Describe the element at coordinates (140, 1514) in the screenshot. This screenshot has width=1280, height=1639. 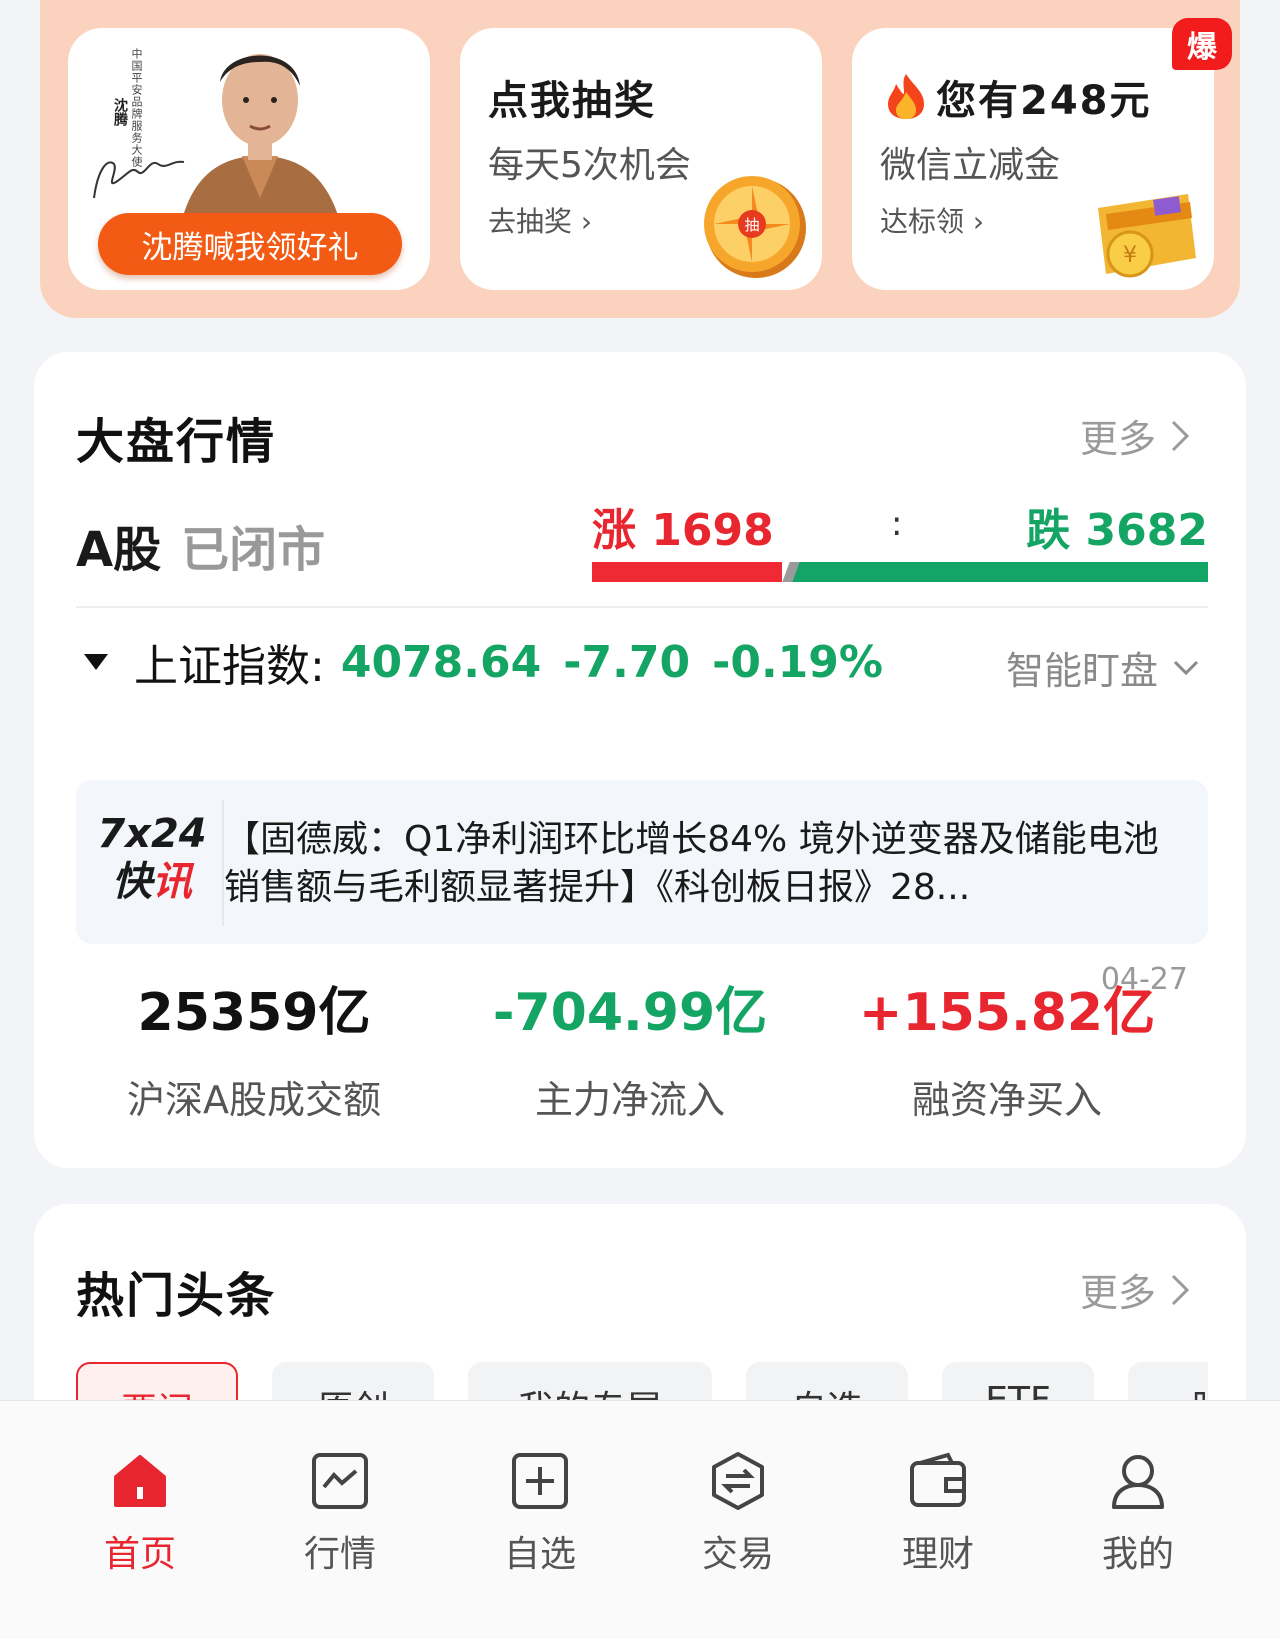
I see `nav-home: 首页` at that location.